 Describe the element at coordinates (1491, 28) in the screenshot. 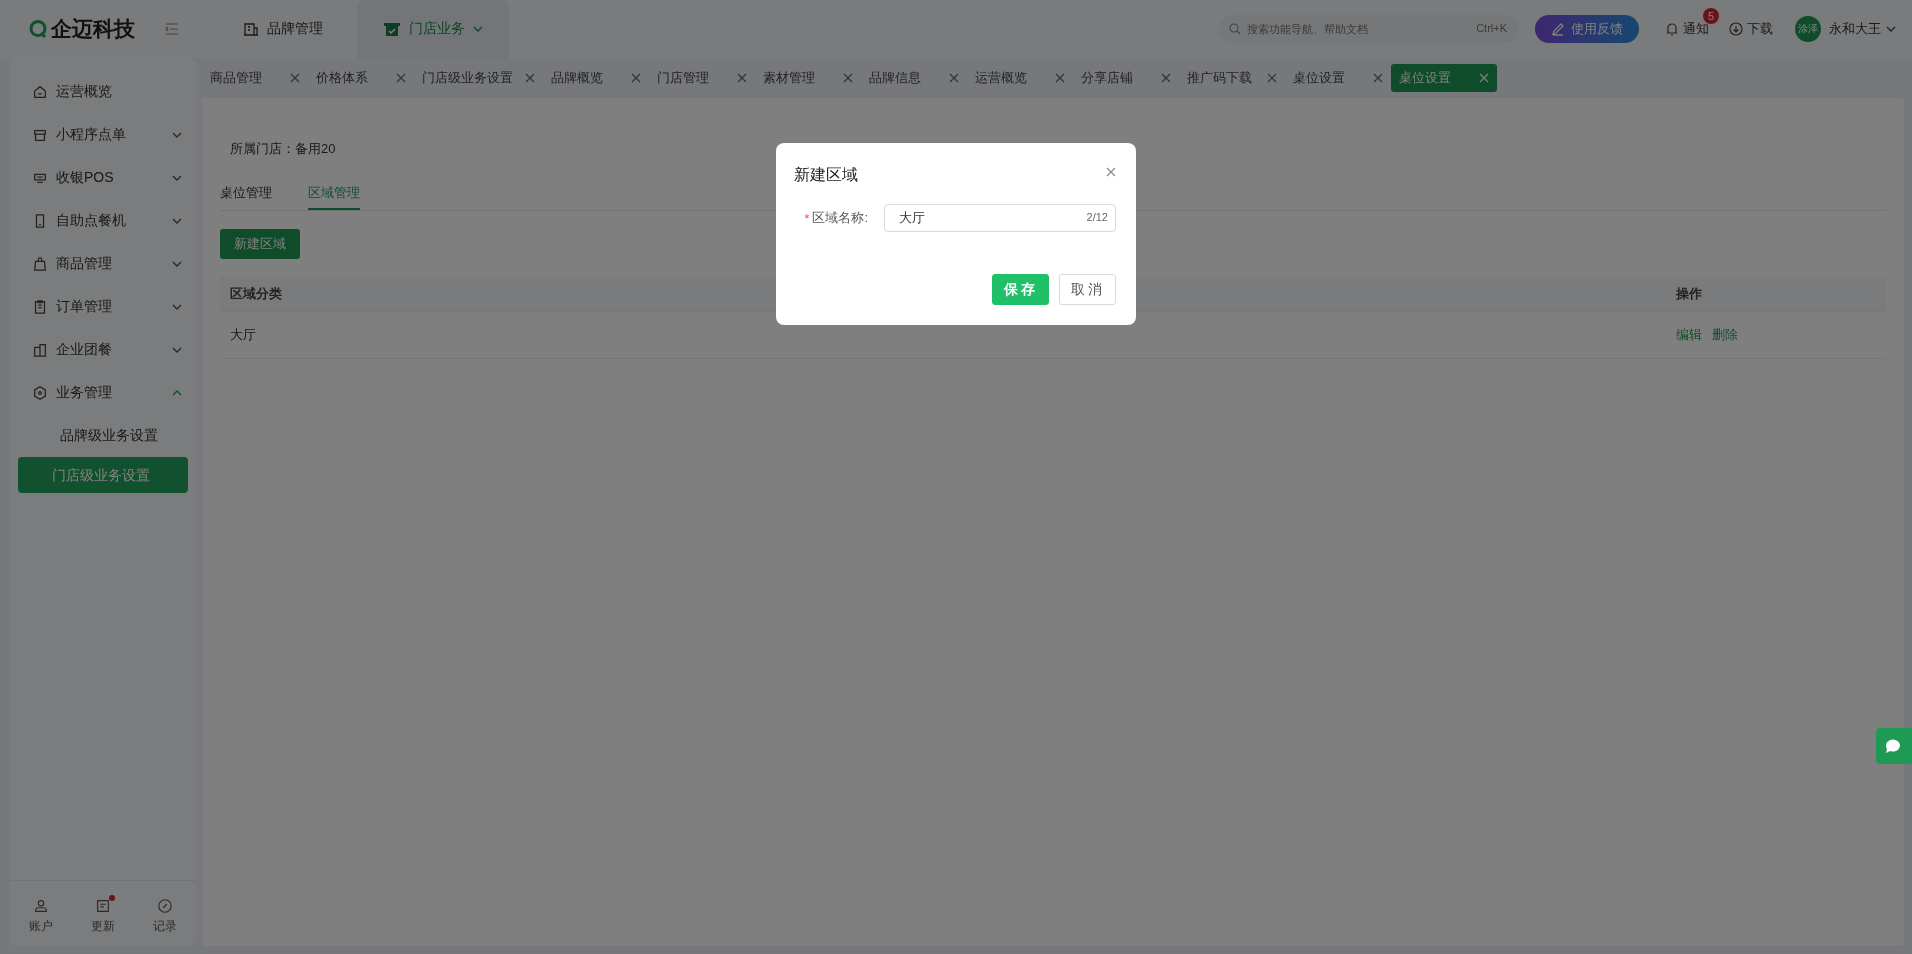

I see `shortcut-hint: Ctrl+K` at that location.